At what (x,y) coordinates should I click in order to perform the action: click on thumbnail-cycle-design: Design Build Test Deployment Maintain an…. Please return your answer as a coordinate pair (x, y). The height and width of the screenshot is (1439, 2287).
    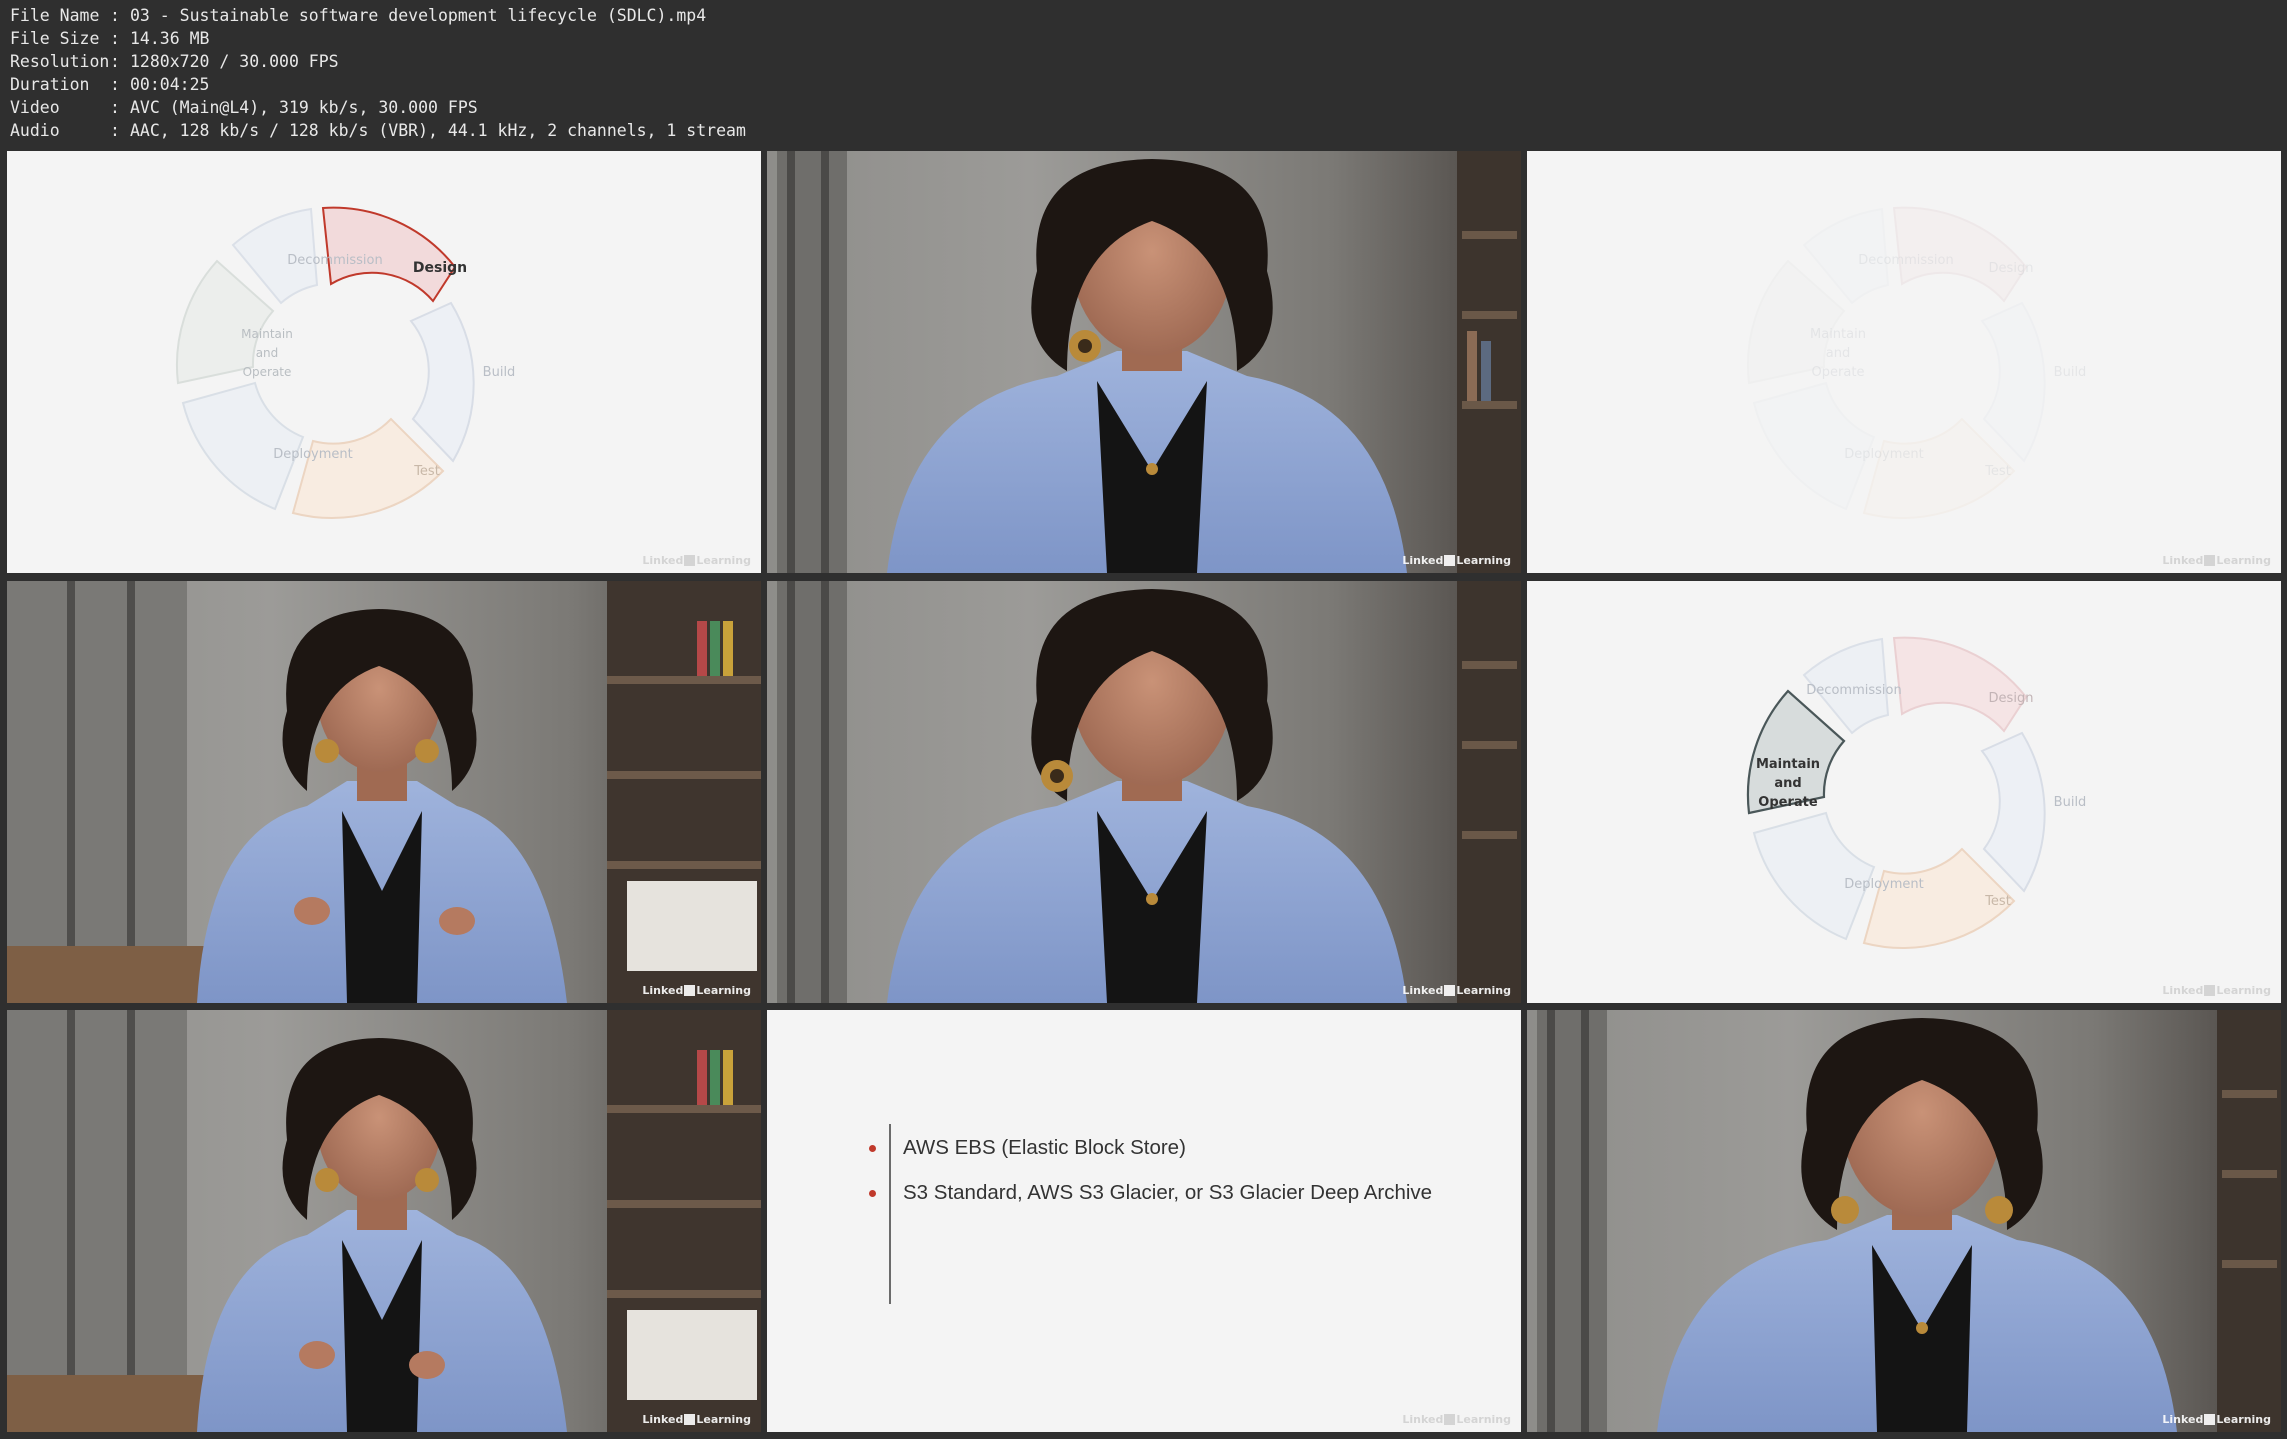
    Looking at the image, I should click on (384, 362).